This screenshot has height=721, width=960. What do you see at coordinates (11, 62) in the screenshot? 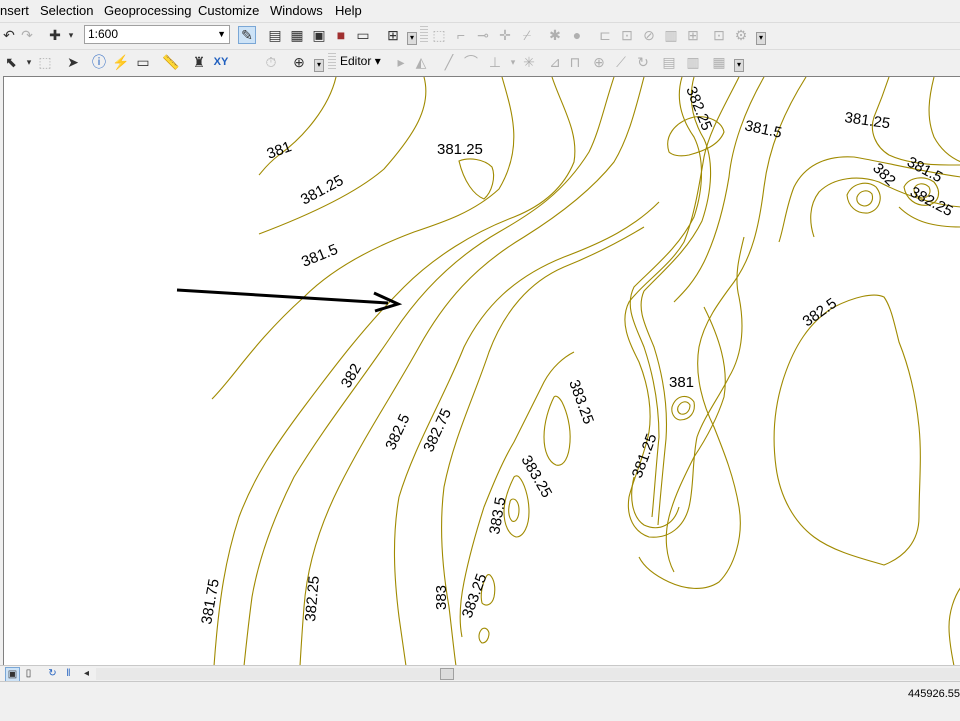
I see `select-elements-icon: ⬉` at bounding box center [11, 62].